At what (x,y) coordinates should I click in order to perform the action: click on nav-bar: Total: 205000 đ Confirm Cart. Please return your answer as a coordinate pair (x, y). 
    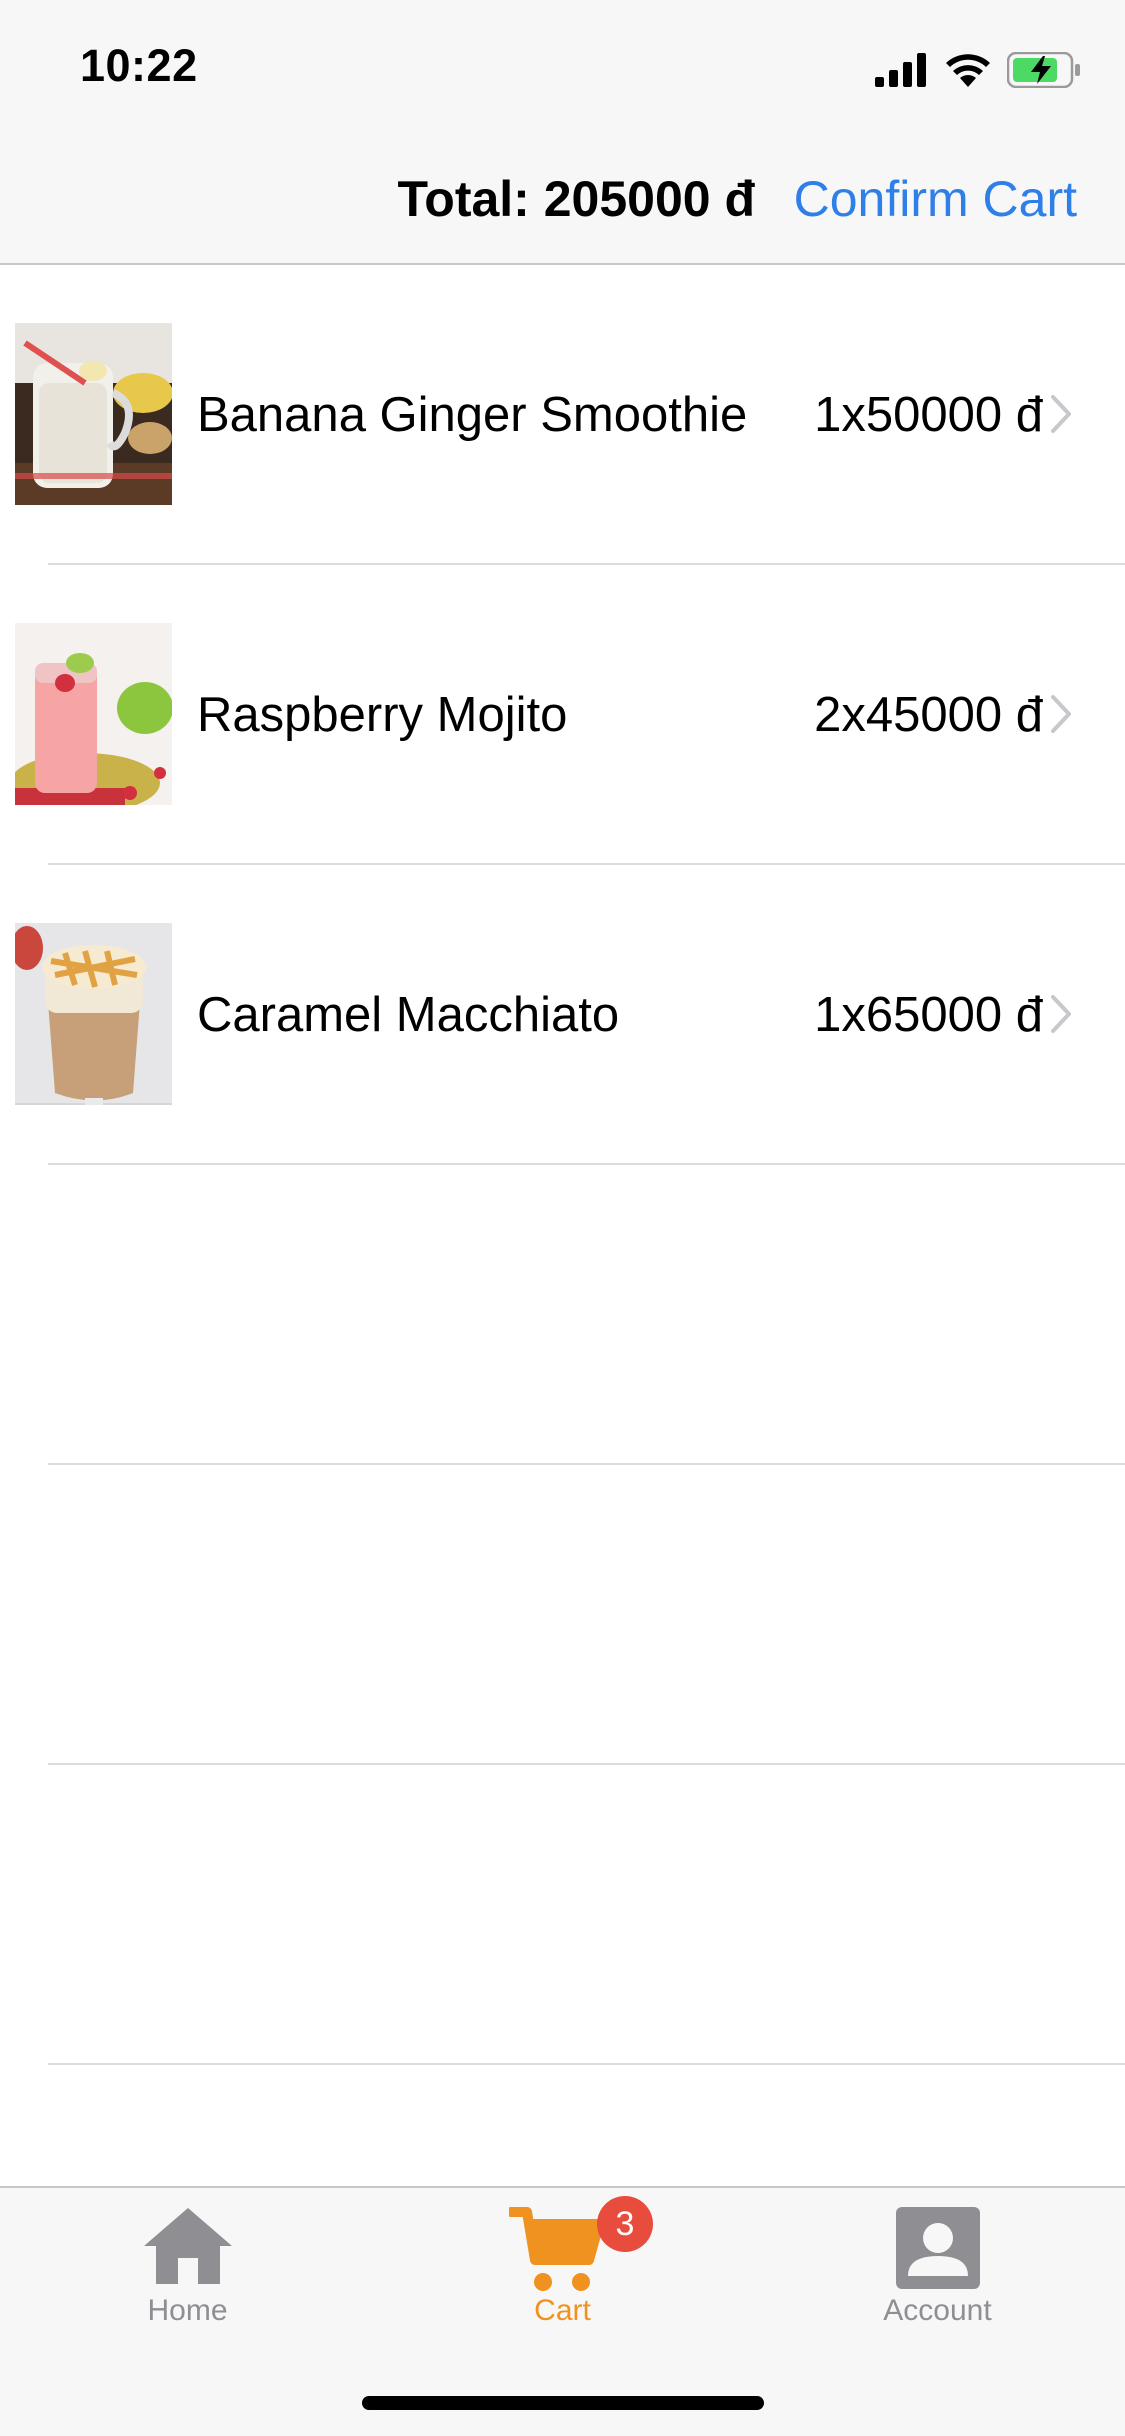
    Looking at the image, I should click on (562, 202).